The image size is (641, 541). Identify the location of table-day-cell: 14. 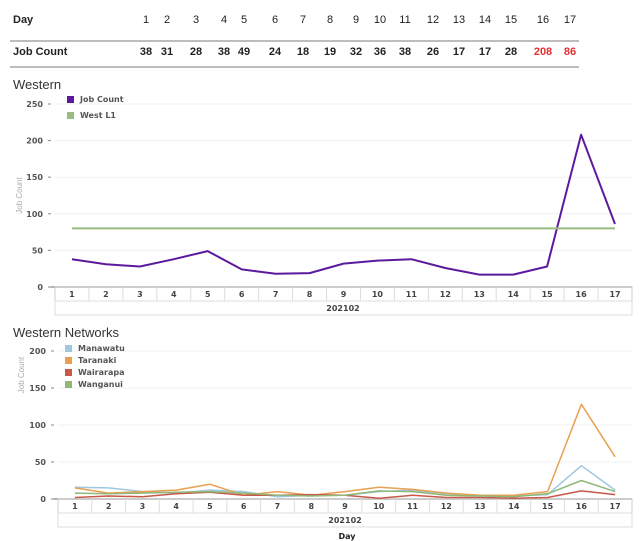
(485, 20).